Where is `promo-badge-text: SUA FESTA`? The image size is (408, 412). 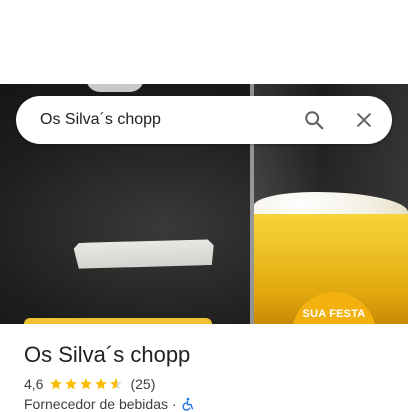
promo-badge-text: SUA FESTA is located at coordinates (334, 314).